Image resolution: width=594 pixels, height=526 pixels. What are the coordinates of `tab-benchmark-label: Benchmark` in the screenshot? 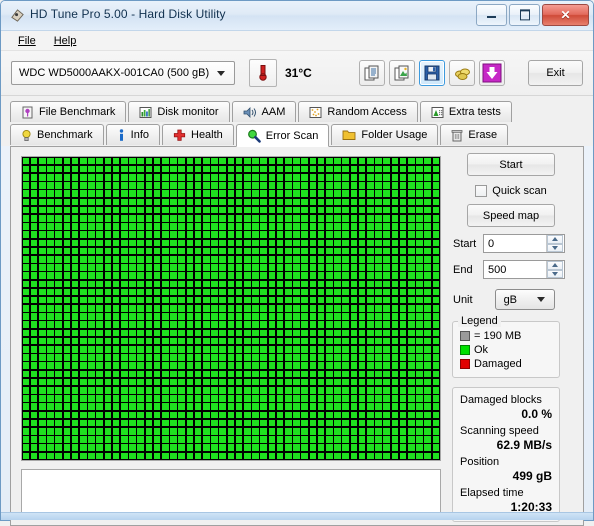 It's located at (65, 135).